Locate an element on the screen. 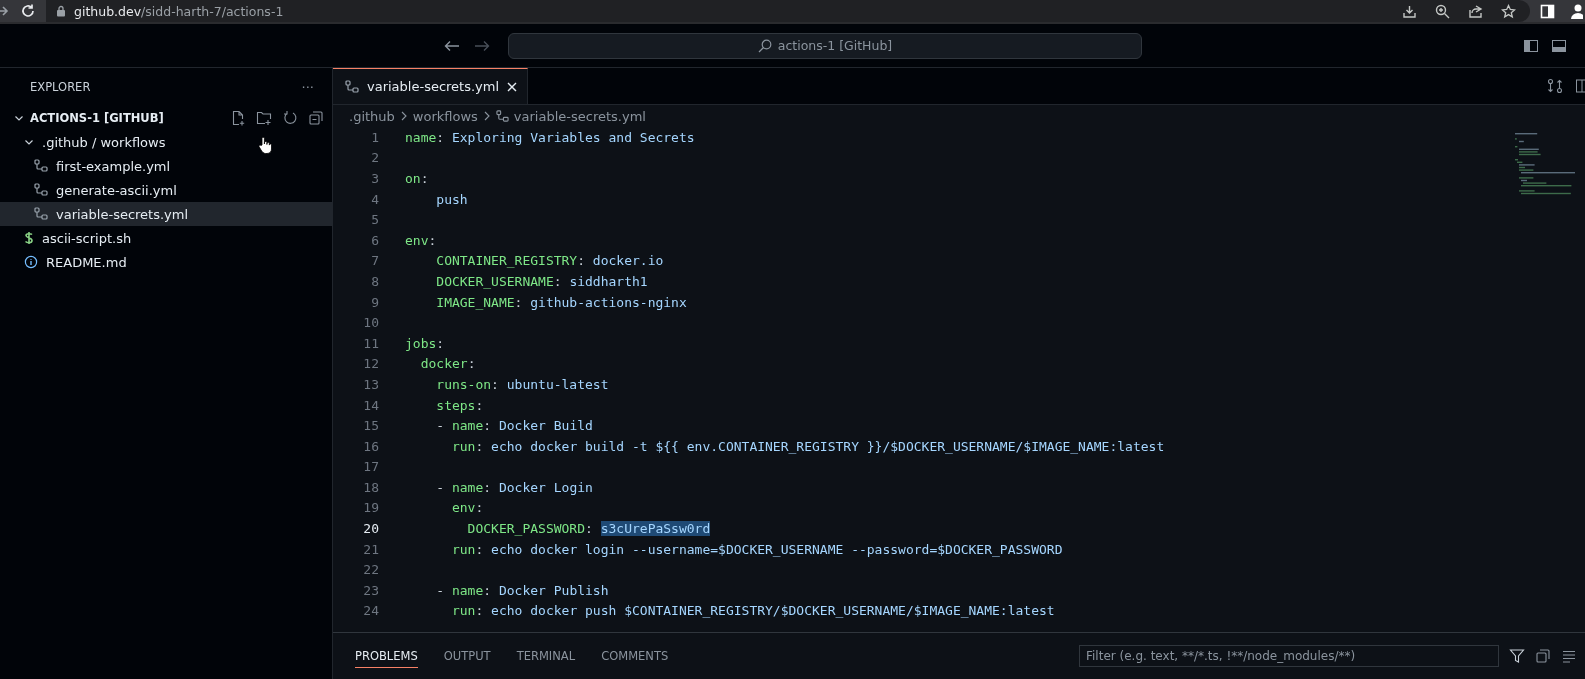 The image size is (1585, 679). folder-header: ACTIONS-1 [GITHUB] is located at coordinates (97, 118).